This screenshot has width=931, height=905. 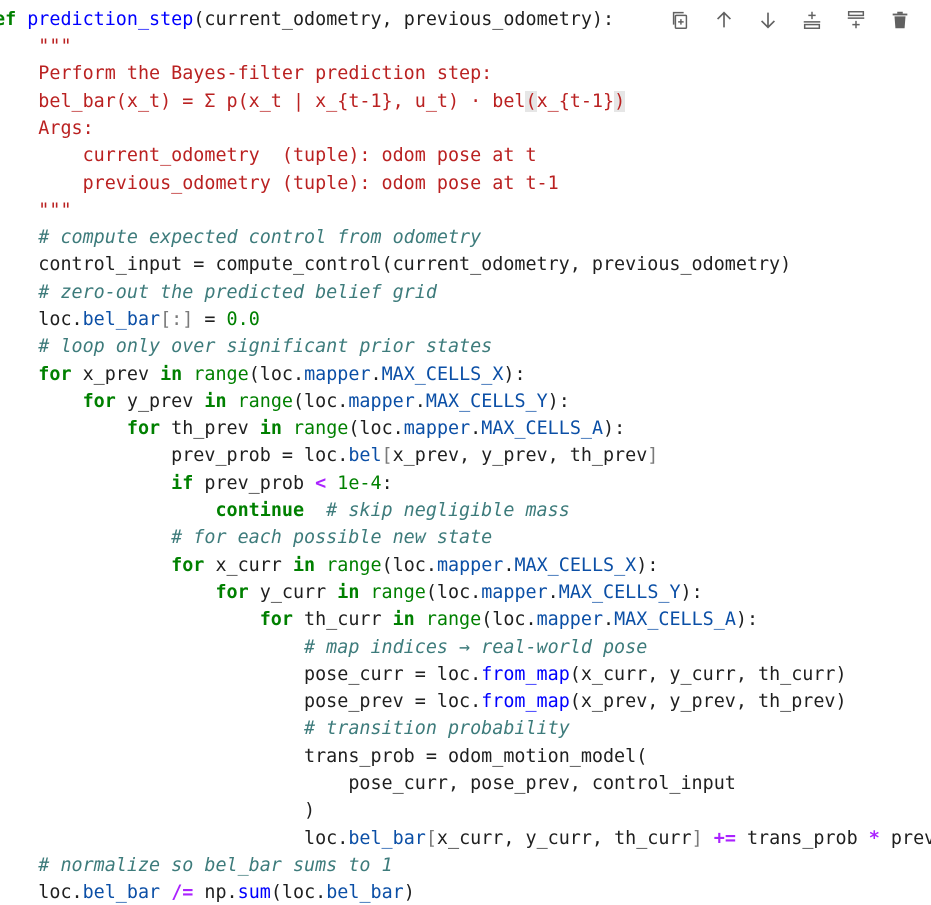 What do you see at coordinates (802, 838) in the screenshot?
I see `code-token: trans_prob` at bounding box center [802, 838].